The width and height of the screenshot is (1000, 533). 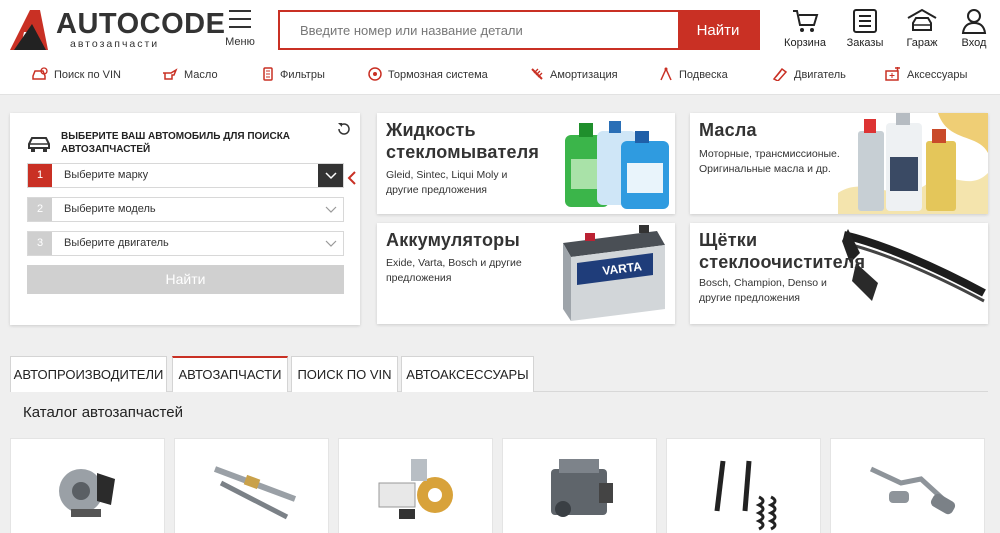 I want to click on nav-label: Масло, so click(x=201, y=75).